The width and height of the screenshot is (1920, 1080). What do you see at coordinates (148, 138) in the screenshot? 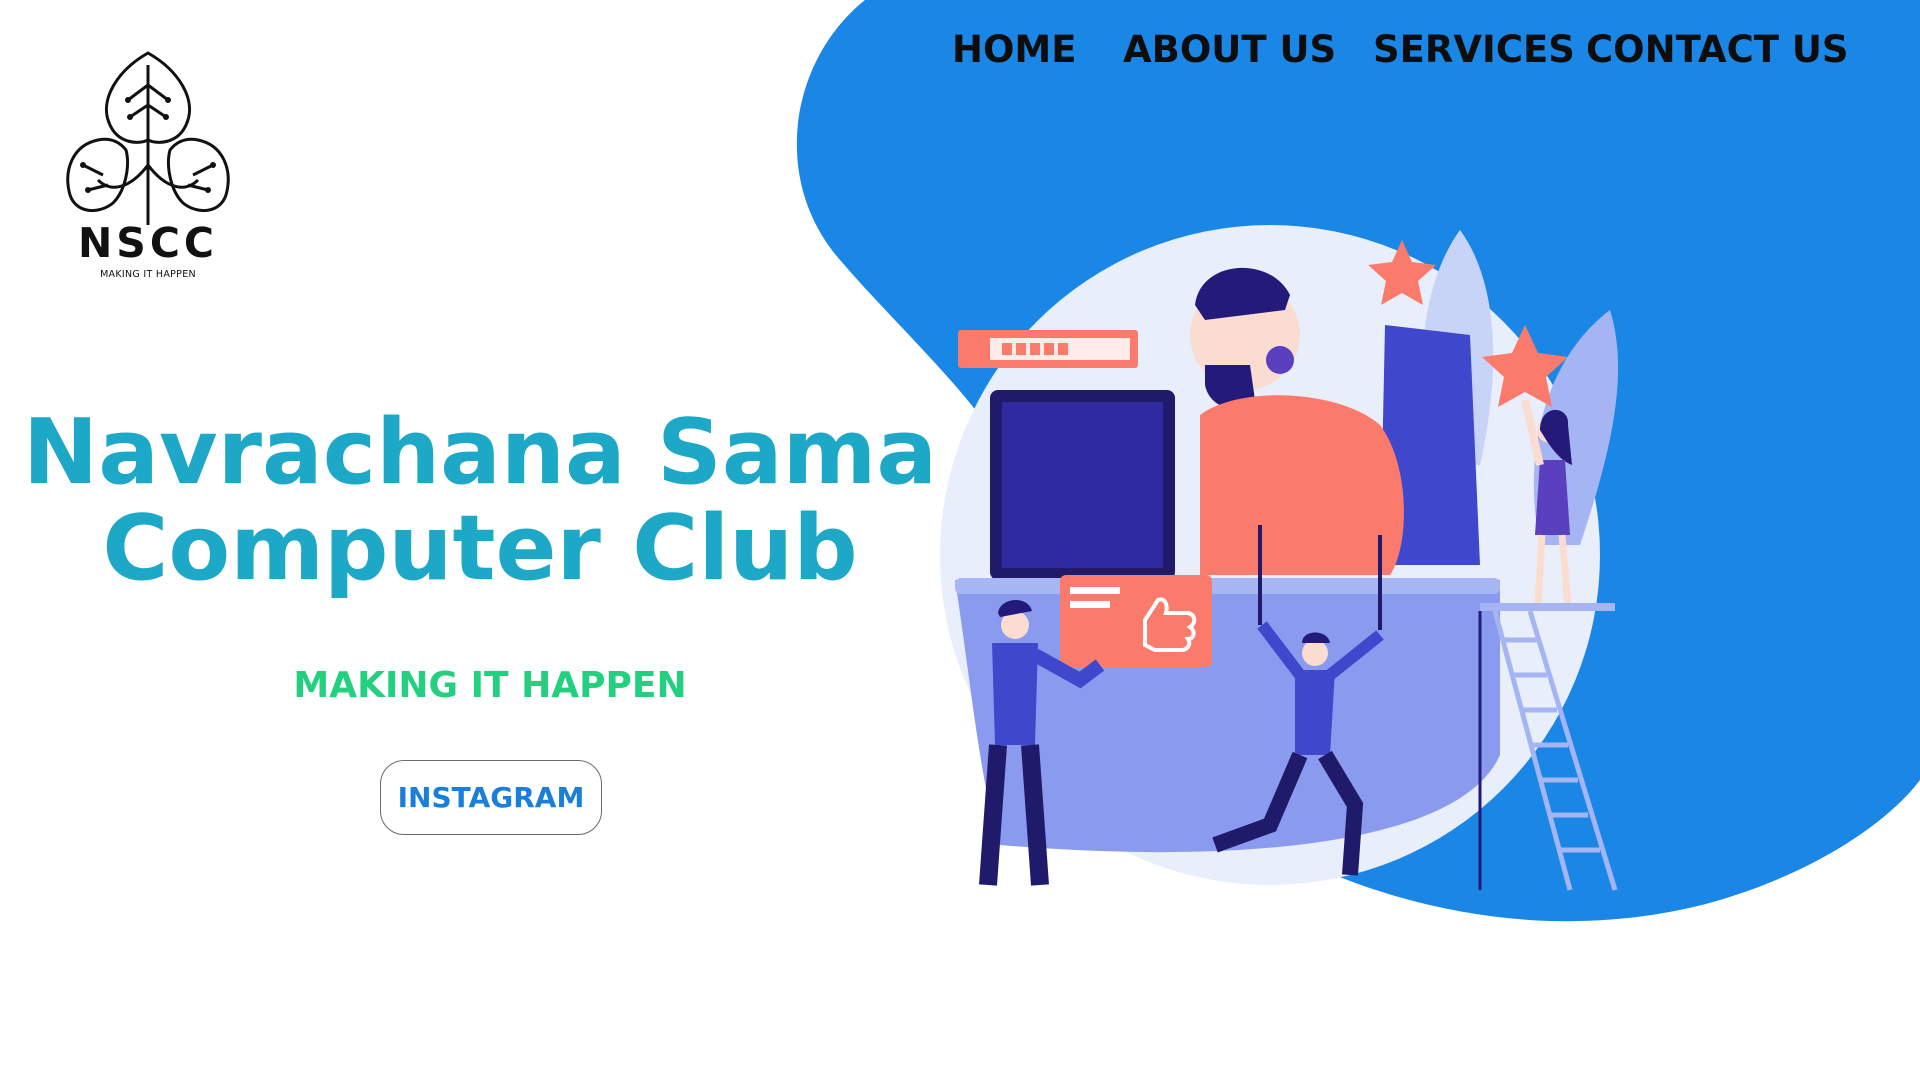
I see `circuit-tree-icon` at bounding box center [148, 138].